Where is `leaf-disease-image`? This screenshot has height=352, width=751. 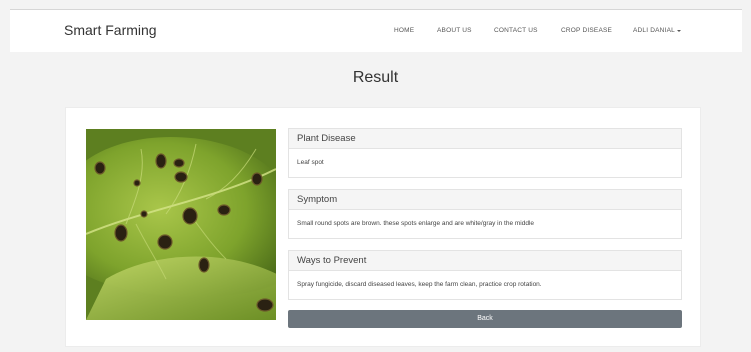 leaf-disease-image is located at coordinates (181, 224).